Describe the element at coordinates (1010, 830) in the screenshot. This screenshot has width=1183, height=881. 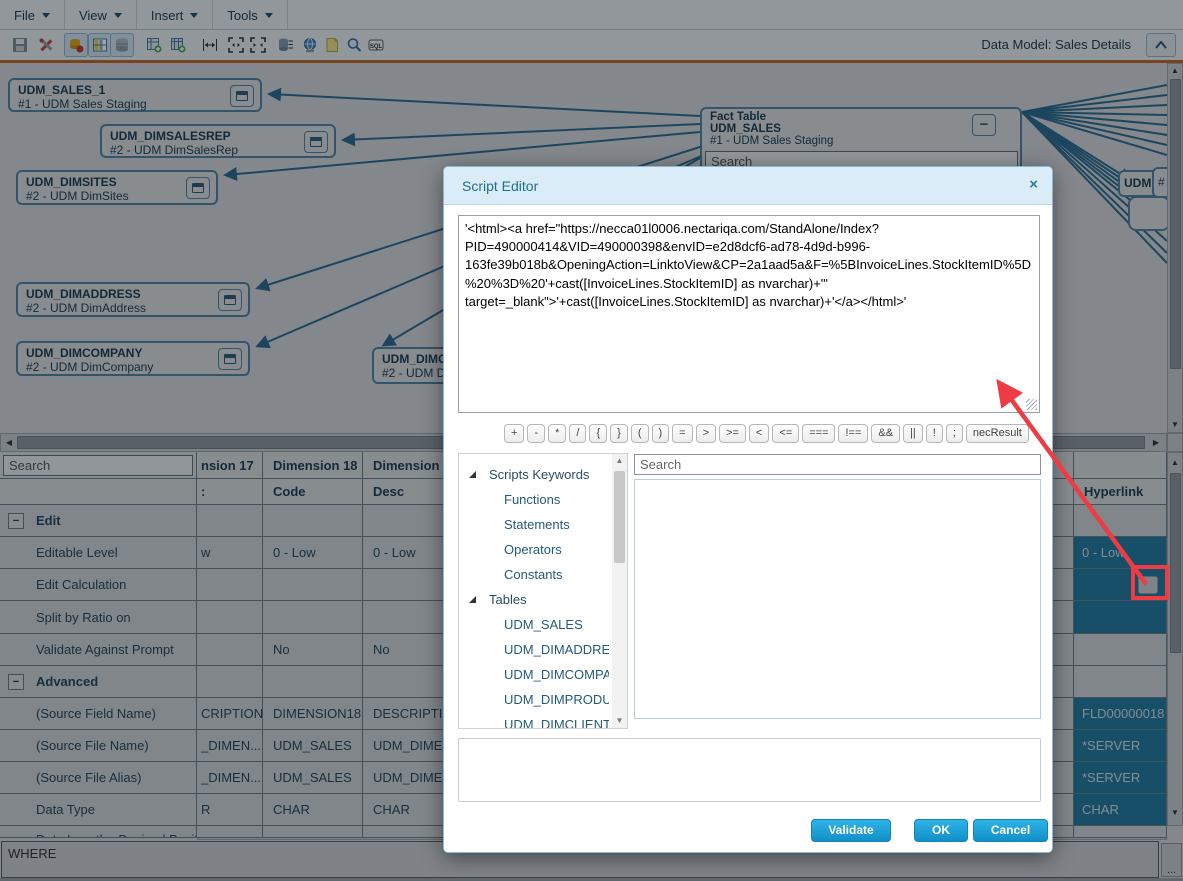
I see `cancel-button: Cancel` at that location.